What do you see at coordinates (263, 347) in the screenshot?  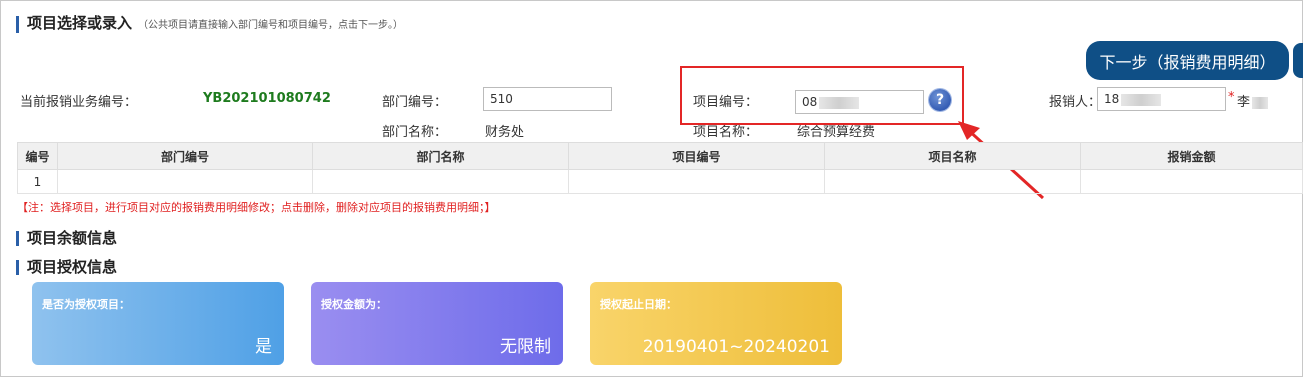 I see `card-value: 是` at bounding box center [263, 347].